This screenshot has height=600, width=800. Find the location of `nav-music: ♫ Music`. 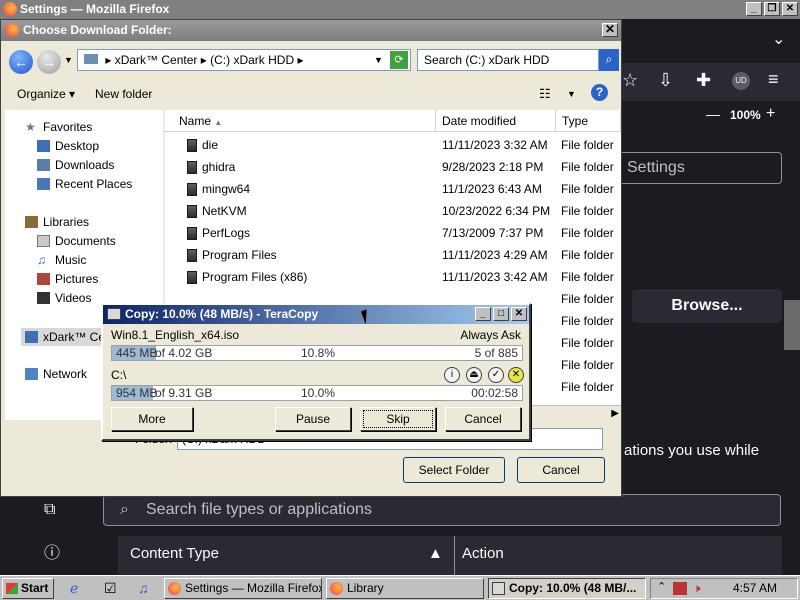

nav-music: ♫ Music is located at coordinates (61, 260).